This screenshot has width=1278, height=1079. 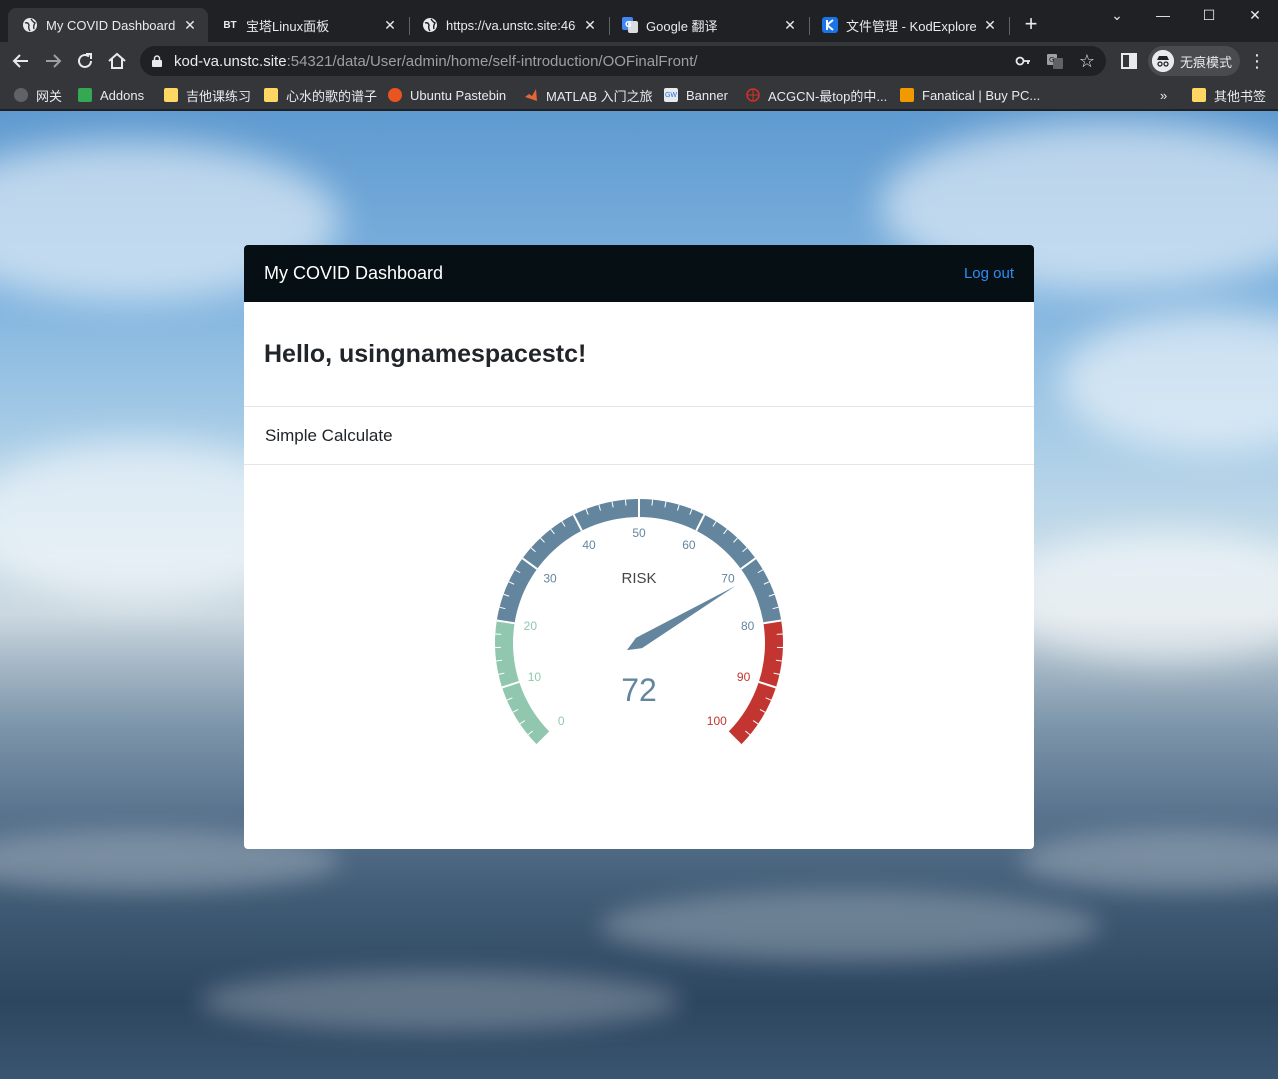 What do you see at coordinates (707, 95) in the screenshot?
I see `bookmark-label: Banner` at bounding box center [707, 95].